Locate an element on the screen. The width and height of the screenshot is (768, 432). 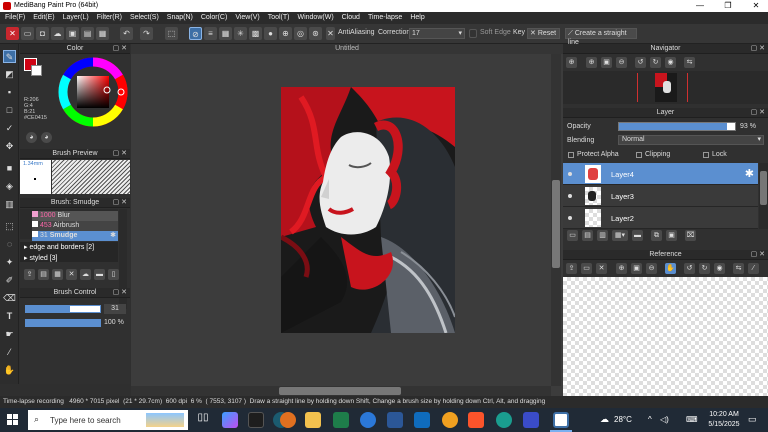
edge-icon is located at coordinates (504, 420).